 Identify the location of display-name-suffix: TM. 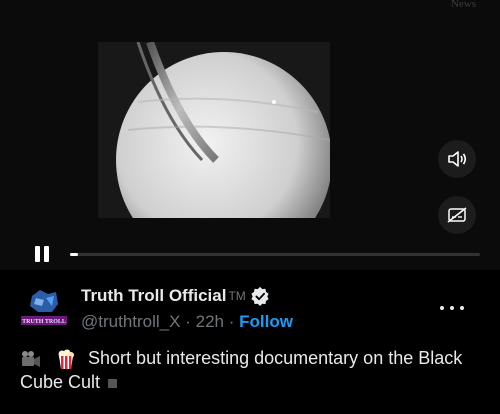
(237, 296).